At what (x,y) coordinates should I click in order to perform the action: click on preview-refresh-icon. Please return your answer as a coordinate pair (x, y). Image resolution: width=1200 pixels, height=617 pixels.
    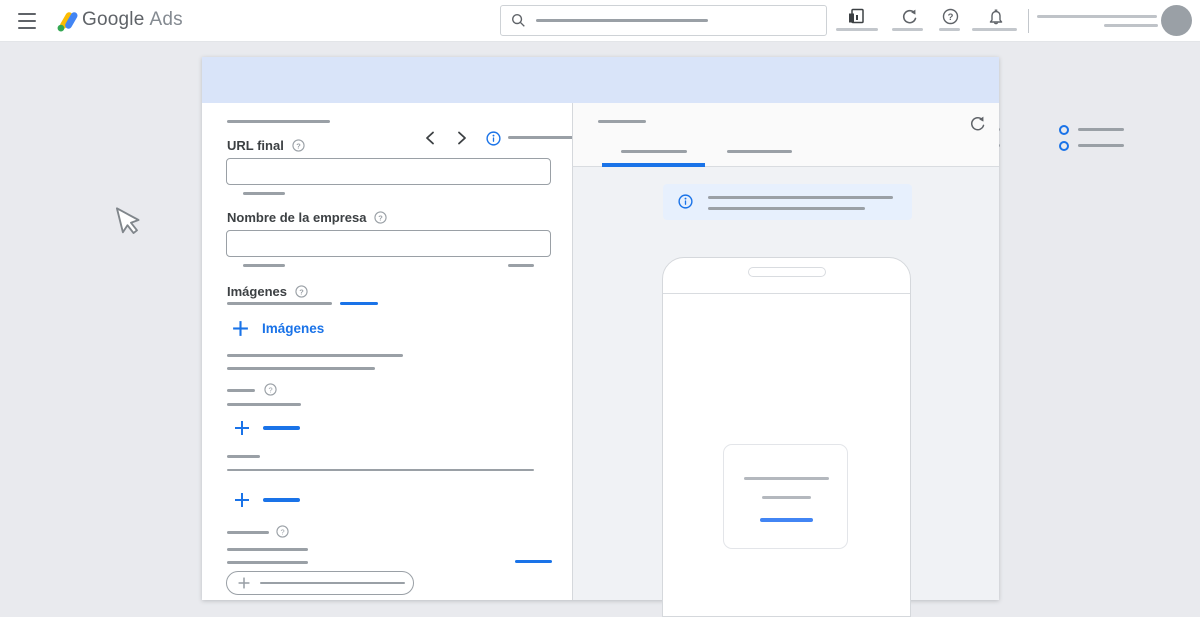
    Looking at the image, I should click on (977, 123).